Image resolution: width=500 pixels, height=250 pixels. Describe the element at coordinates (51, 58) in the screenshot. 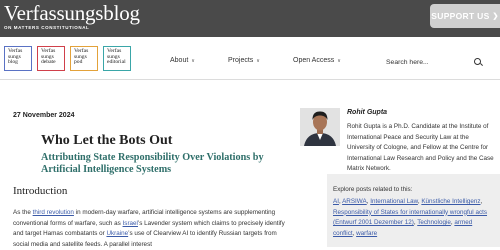

I see `blog-link-debate: Verfas sungs debate` at that location.